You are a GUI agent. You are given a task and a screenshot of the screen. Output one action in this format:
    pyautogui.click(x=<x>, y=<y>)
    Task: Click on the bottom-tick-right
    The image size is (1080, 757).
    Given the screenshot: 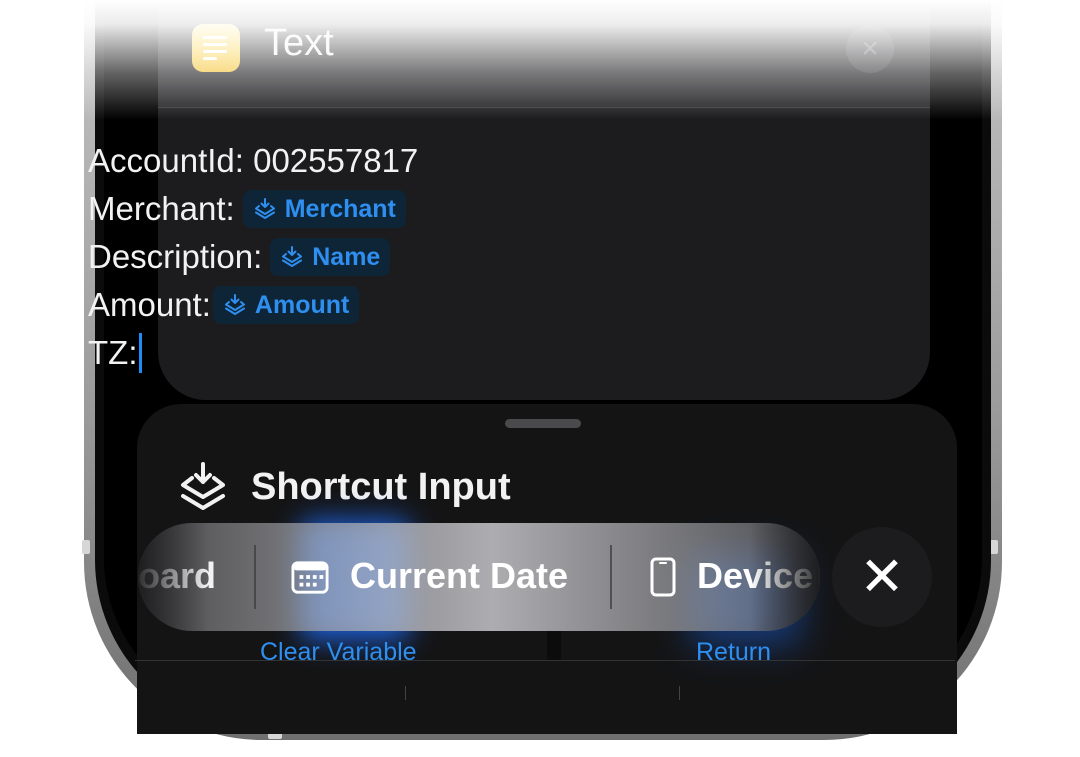 What is the action you would take?
    pyautogui.click(x=679, y=693)
    